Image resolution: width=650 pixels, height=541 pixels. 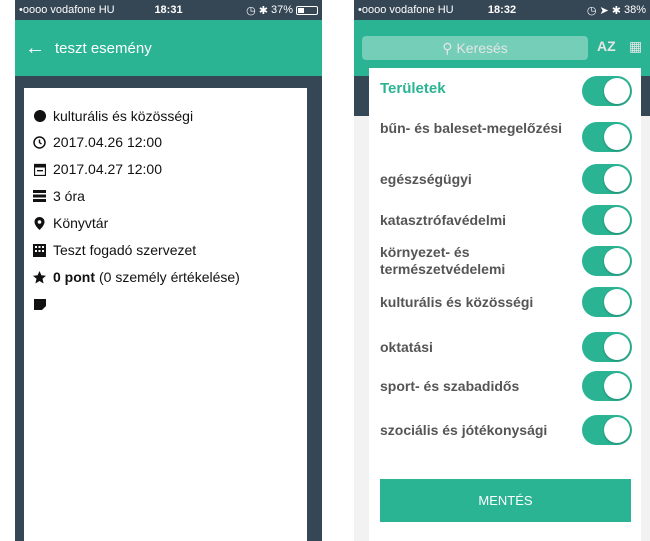 I want to click on event-title: teszt esemény, so click(x=103, y=48).